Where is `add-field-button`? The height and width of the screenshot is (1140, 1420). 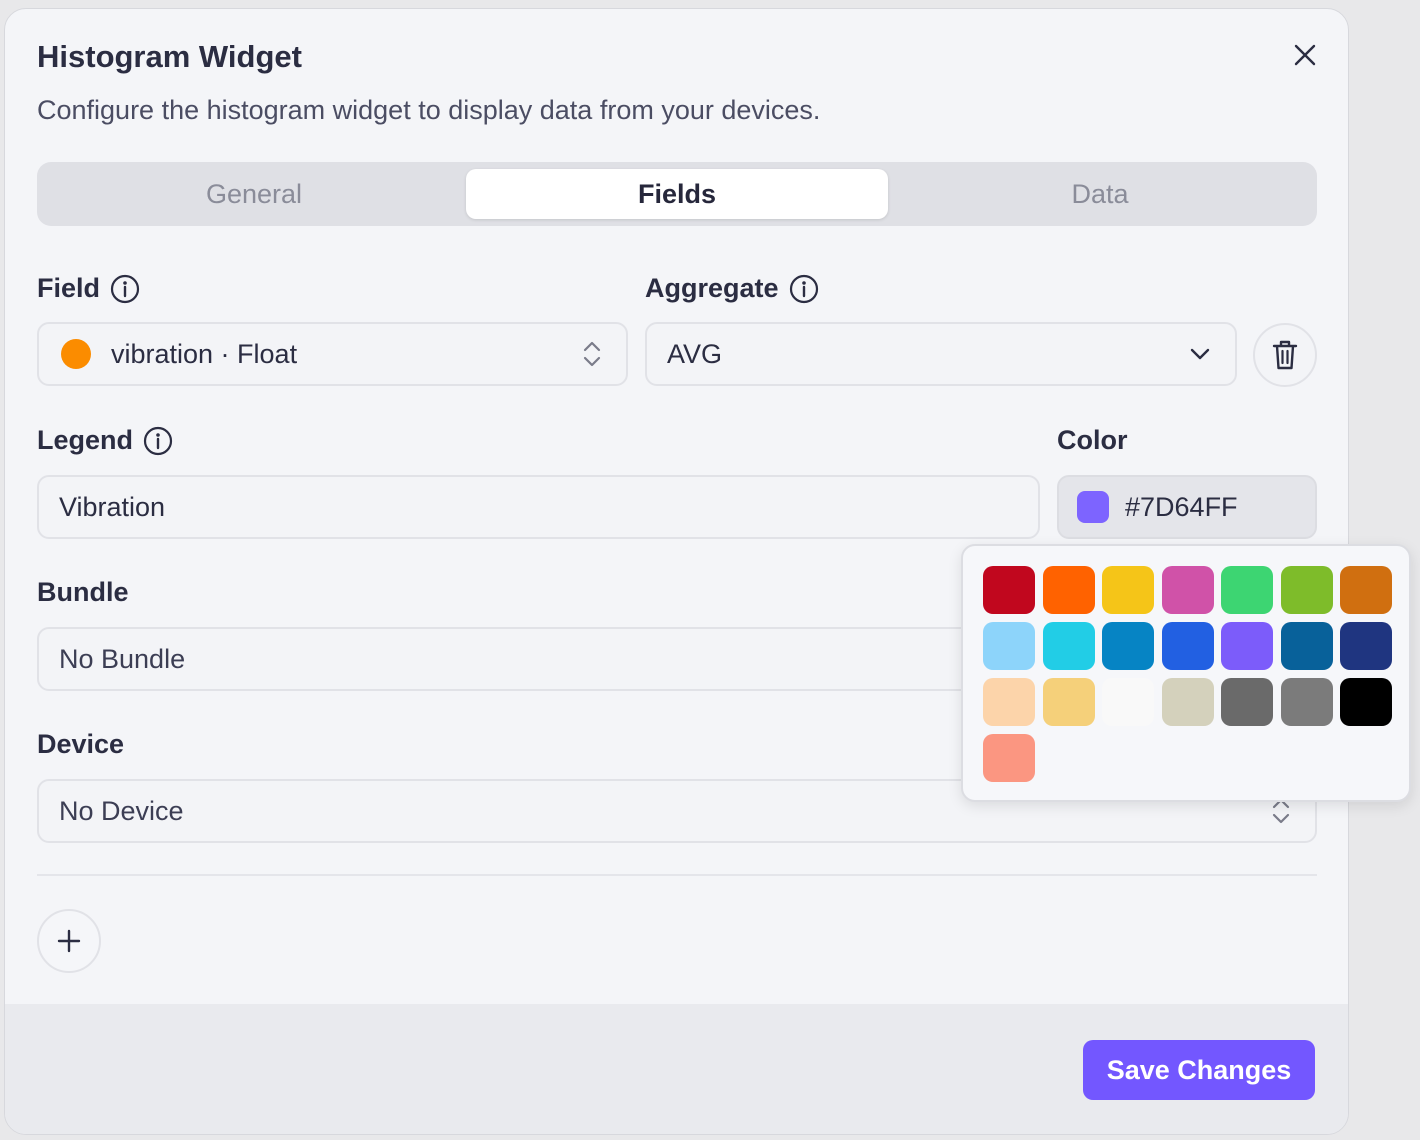
add-field-button is located at coordinates (69, 941).